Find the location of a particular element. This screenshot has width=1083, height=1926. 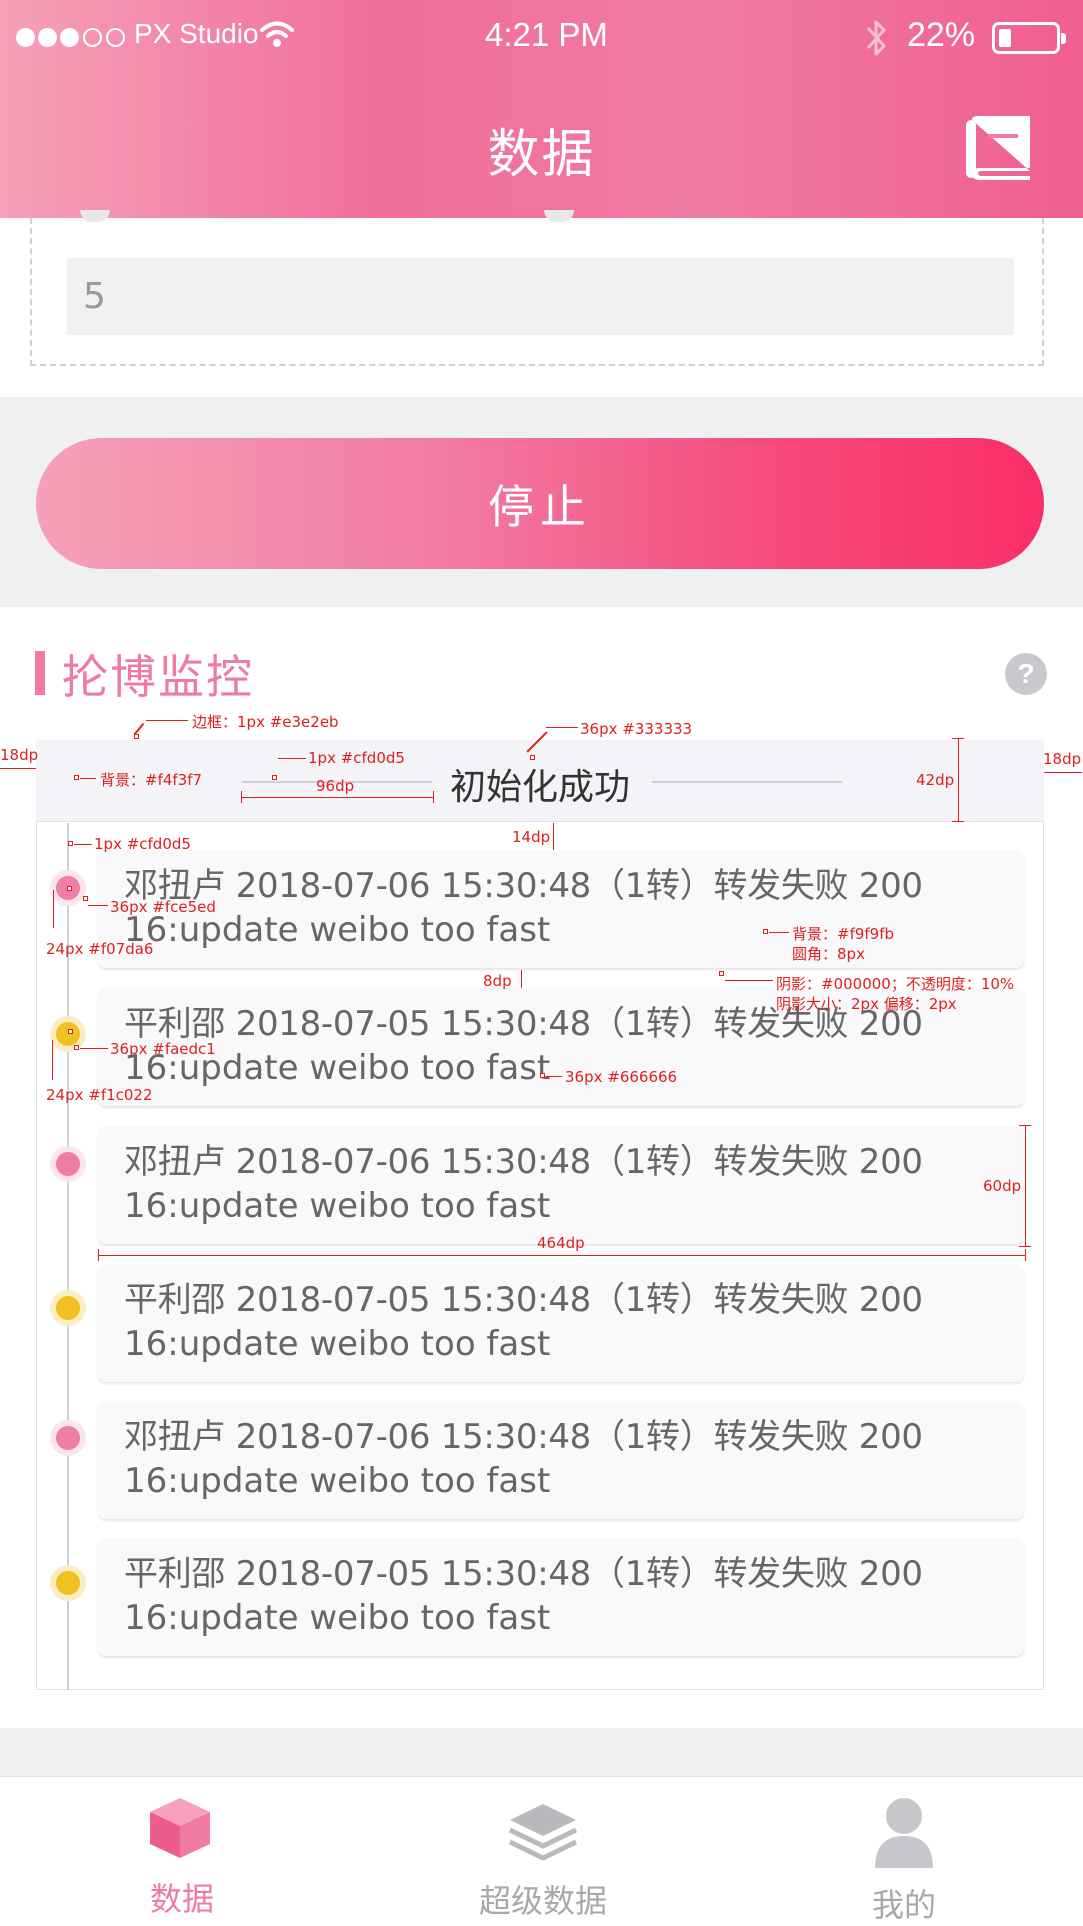

timeline-dot-pink is located at coordinates (68, 1438).